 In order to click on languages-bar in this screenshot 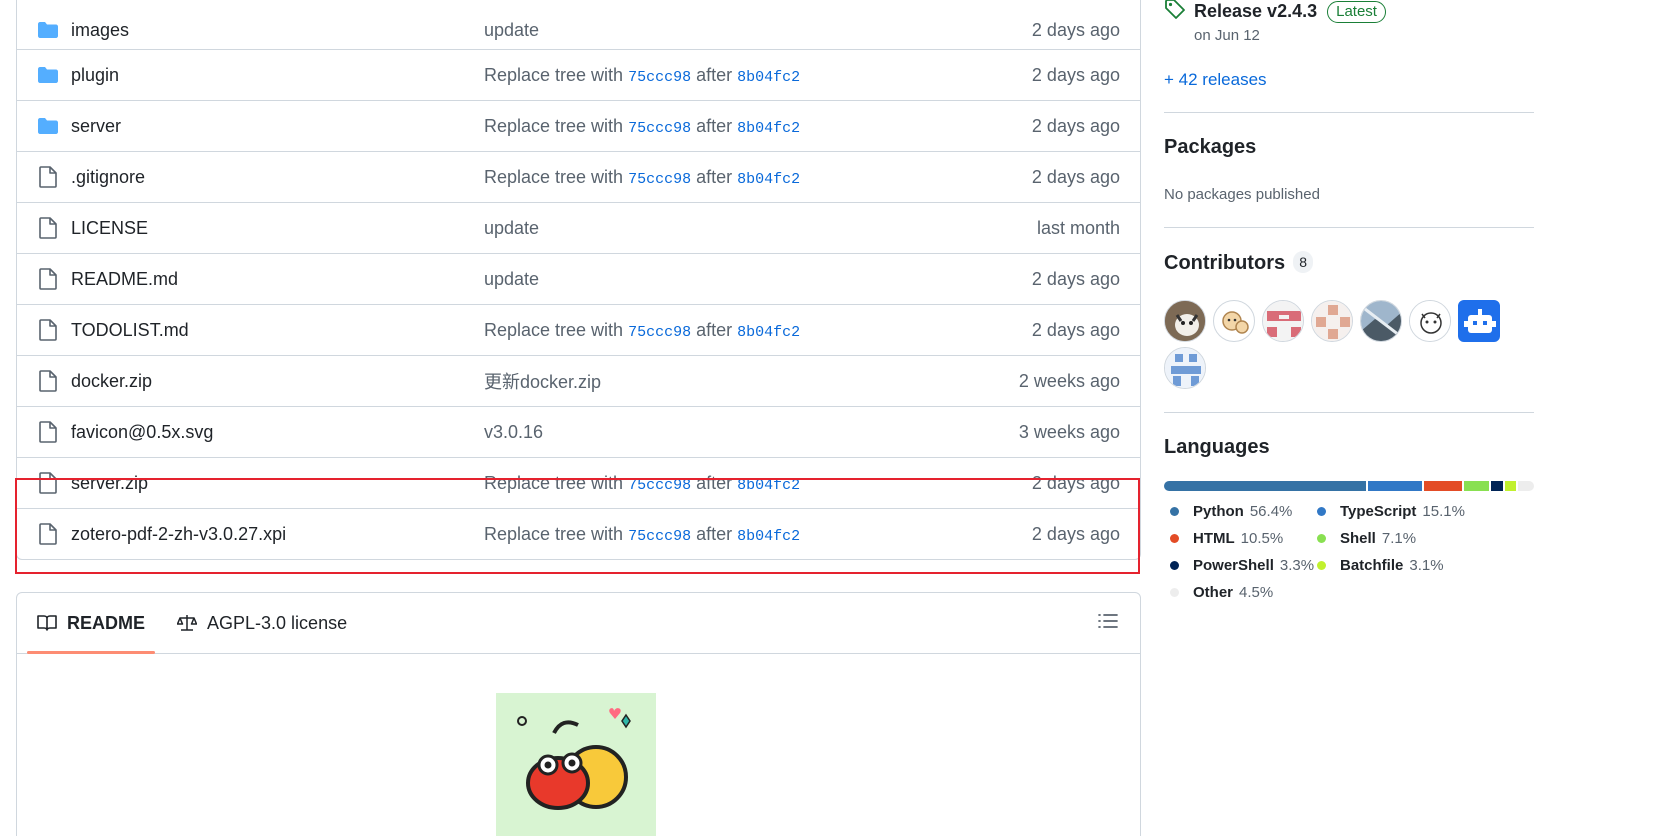, I will do `click(1349, 486)`.